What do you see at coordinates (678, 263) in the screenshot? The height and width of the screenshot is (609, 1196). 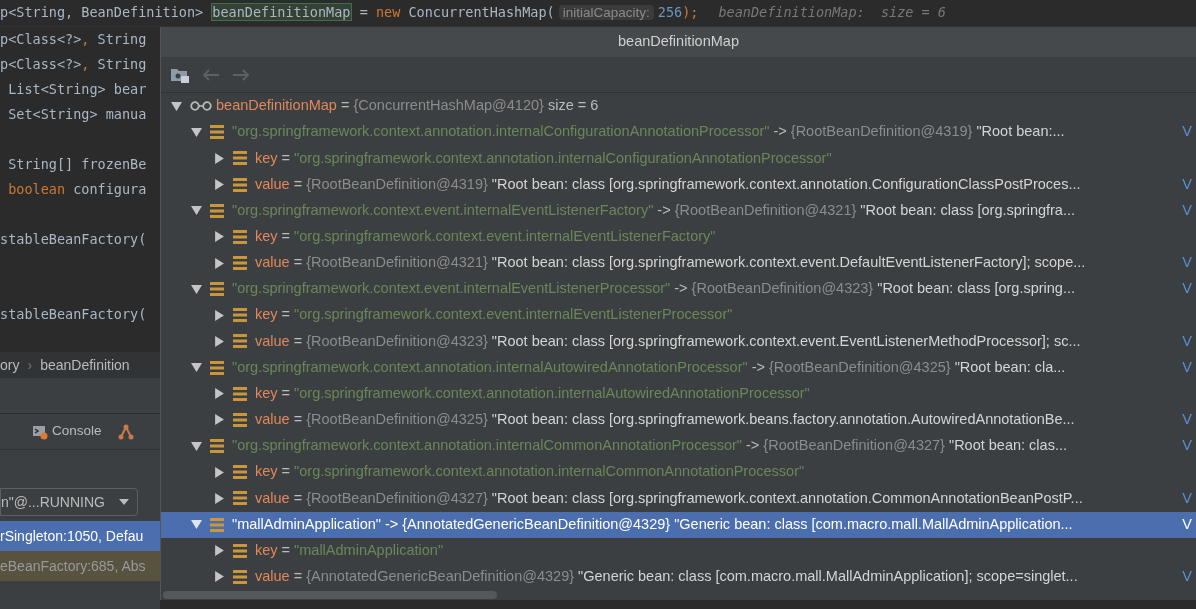 I see `tree-row: value = {RootBeanDefinition@4321} "Root bean: class [org.springframework.context.event.DefaultEventListenerFactory]; scope... V` at bounding box center [678, 263].